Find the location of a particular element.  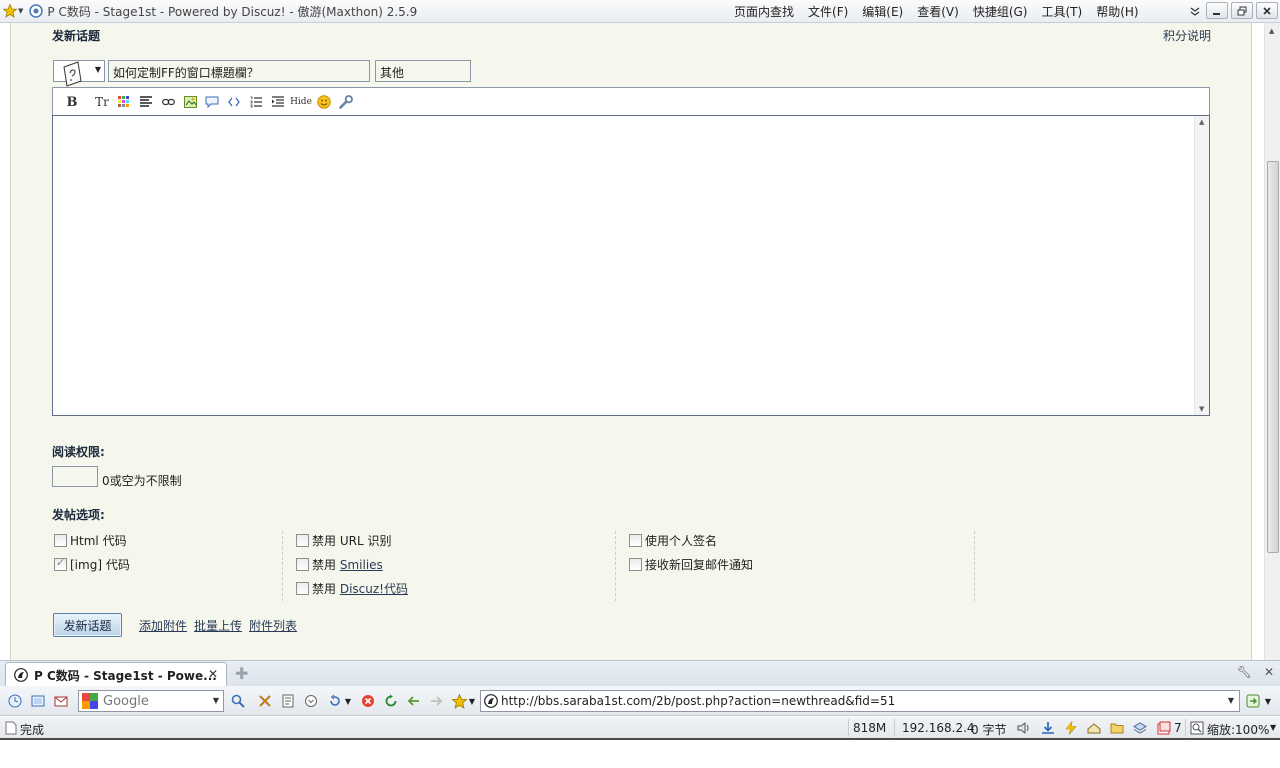

sound-icon is located at coordinates (1024, 728).